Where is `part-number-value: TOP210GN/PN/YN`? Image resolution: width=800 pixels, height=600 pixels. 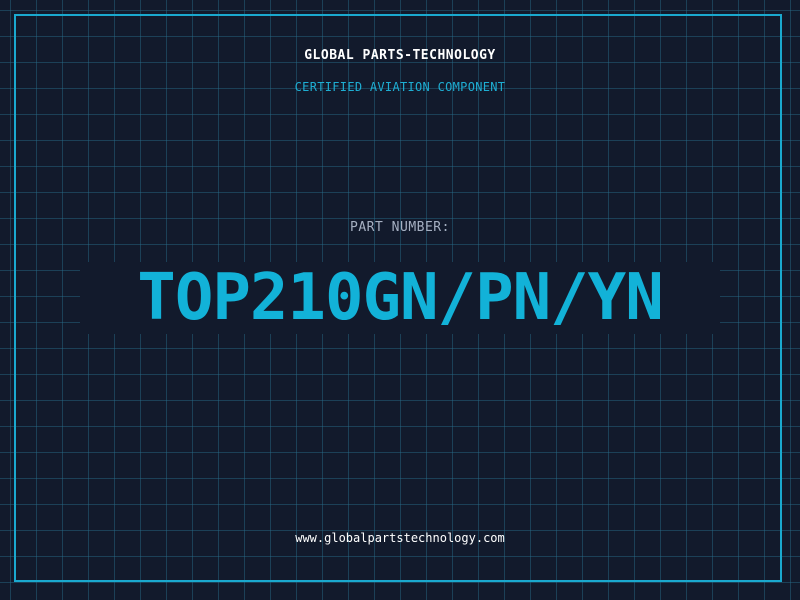
part-number-value: TOP210GN/PN/YN is located at coordinates (400, 298).